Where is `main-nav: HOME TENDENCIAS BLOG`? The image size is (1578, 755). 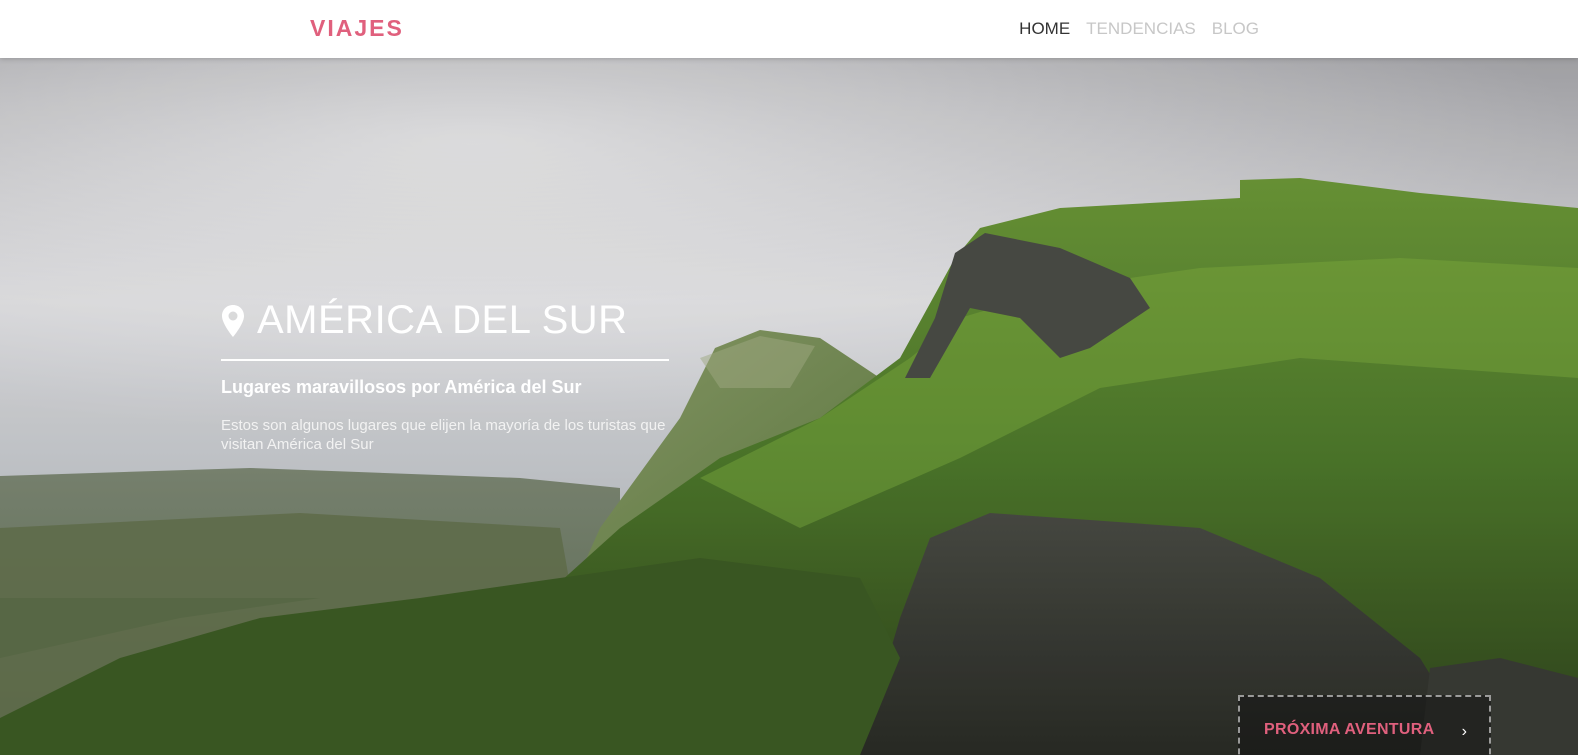 main-nav: HOME TENDENCIAS BLOG is located at coordinates (1139, 29).